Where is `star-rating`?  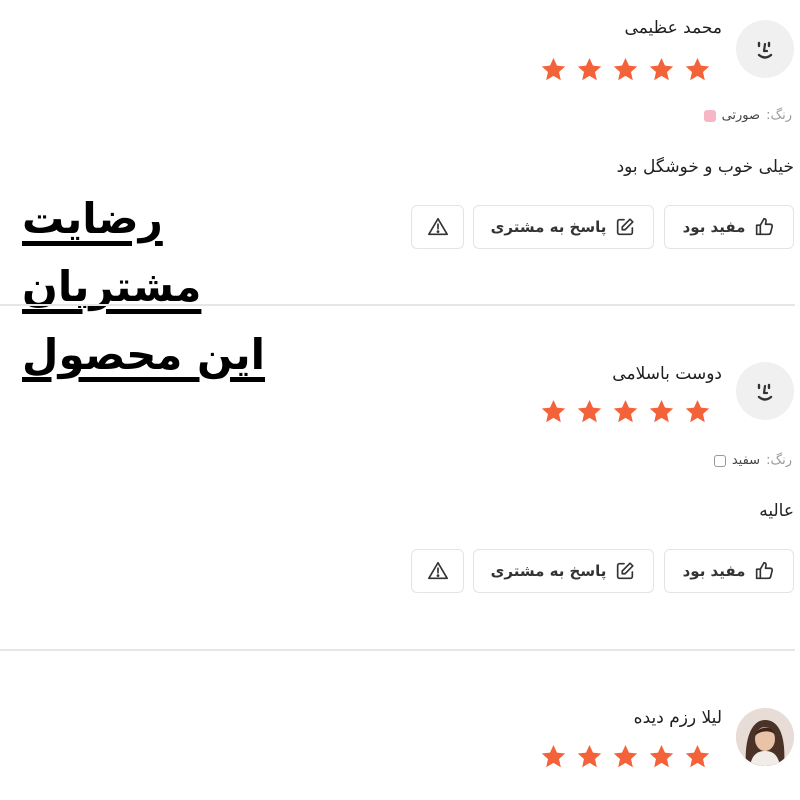
star-rating is located at coordinates (625, 756).